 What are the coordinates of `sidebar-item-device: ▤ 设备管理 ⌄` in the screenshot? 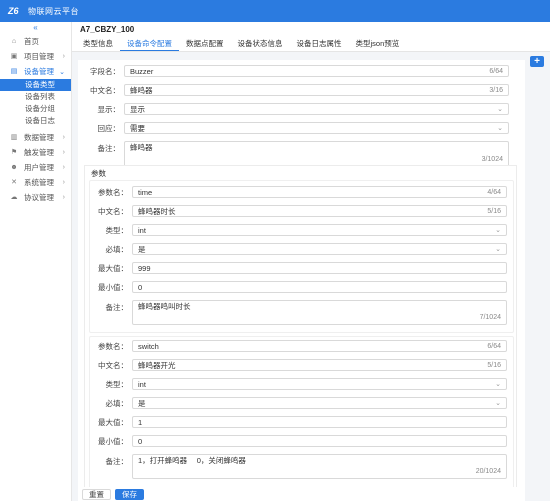 It's located at (35, 71).